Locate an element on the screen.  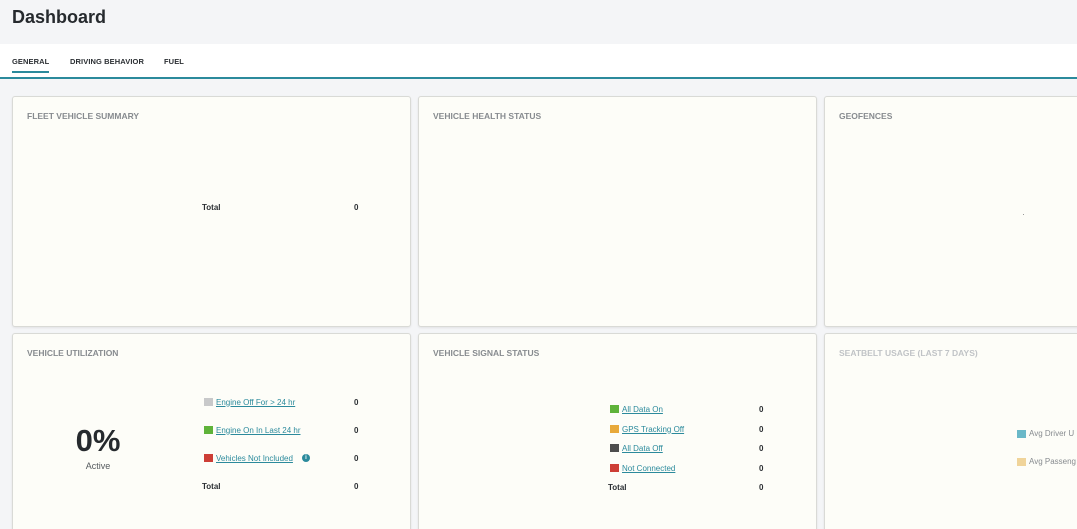
all-data-on-value: 0 is located at coordinates (761, 409).